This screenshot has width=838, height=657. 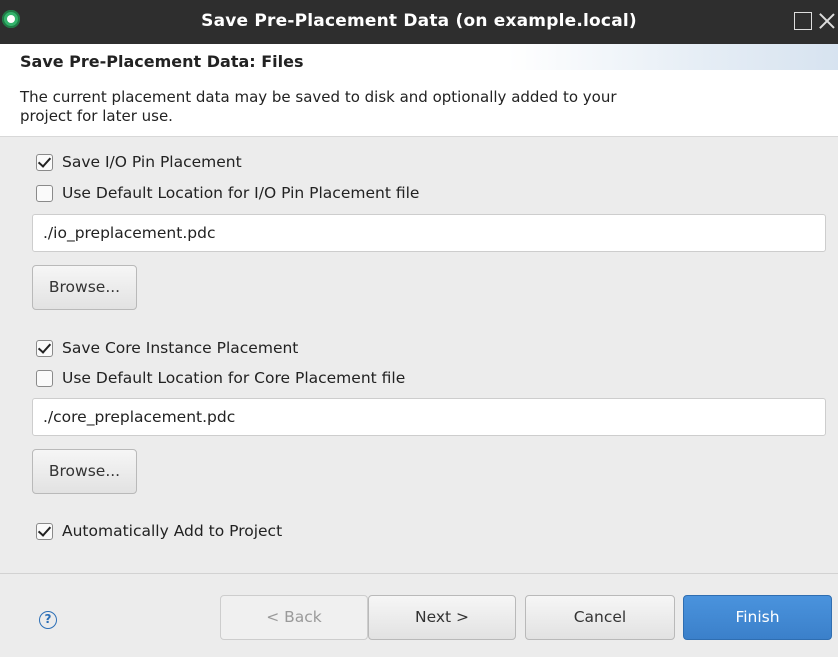 I want to click on help-icon: ?, so click(x=48, y=620).